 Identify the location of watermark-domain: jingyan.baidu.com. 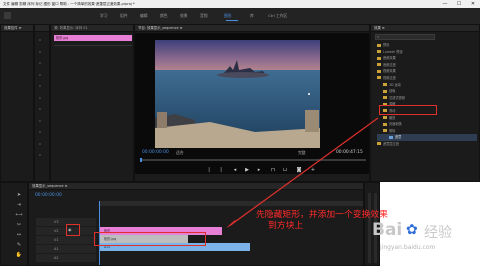
(408, 247).